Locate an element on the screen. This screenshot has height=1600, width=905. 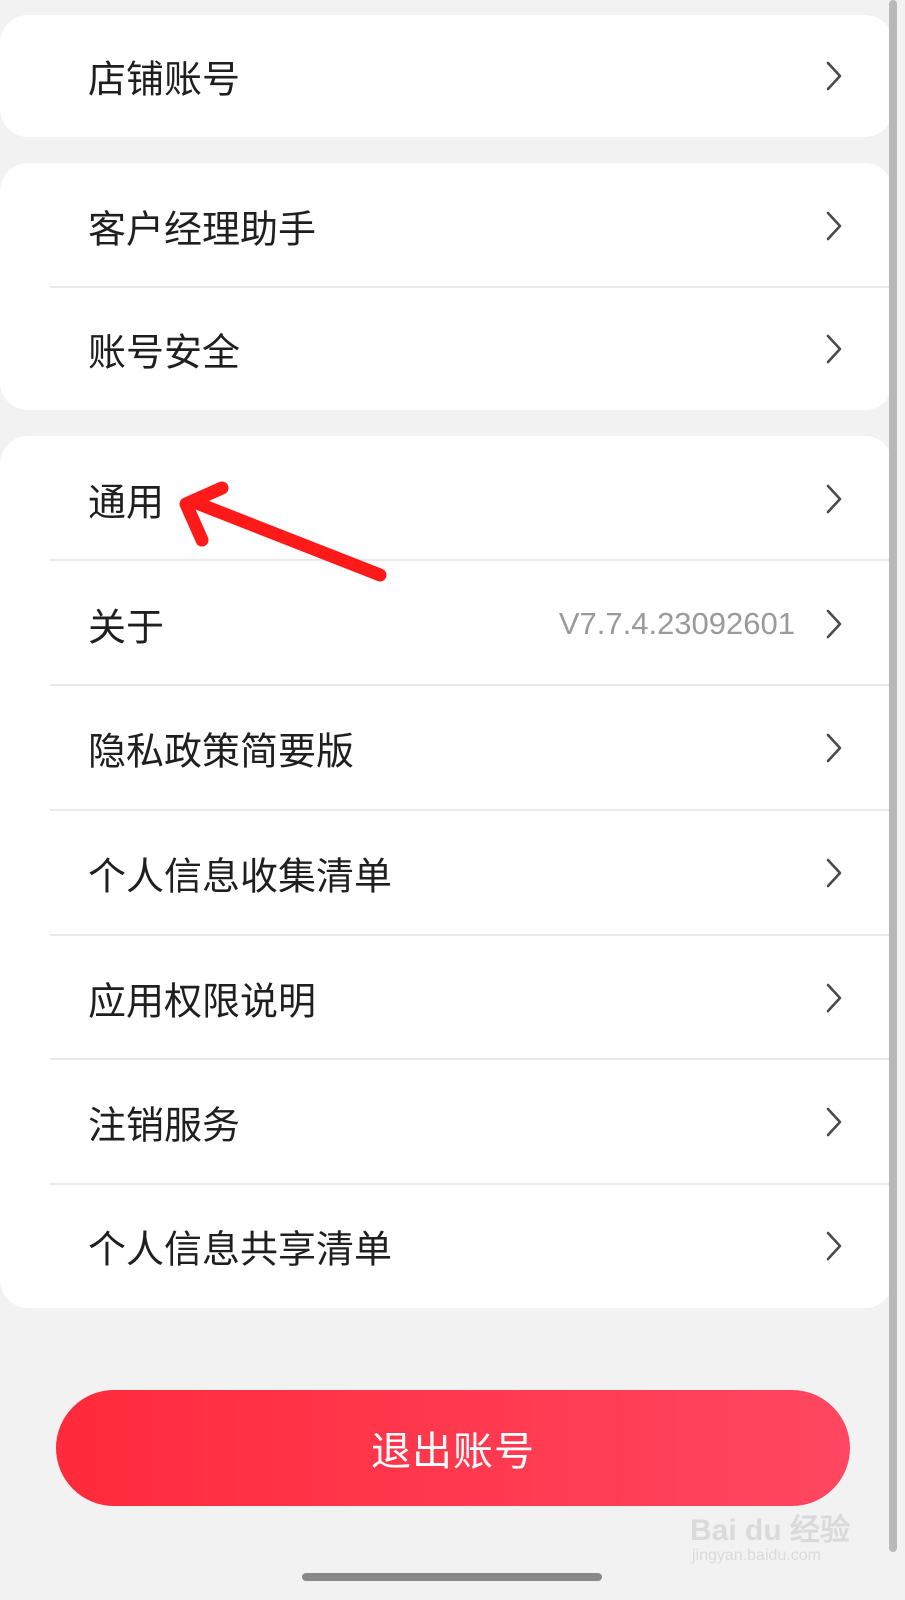
row-label: 应用权限说明 is located at coordinates (202, 1001).